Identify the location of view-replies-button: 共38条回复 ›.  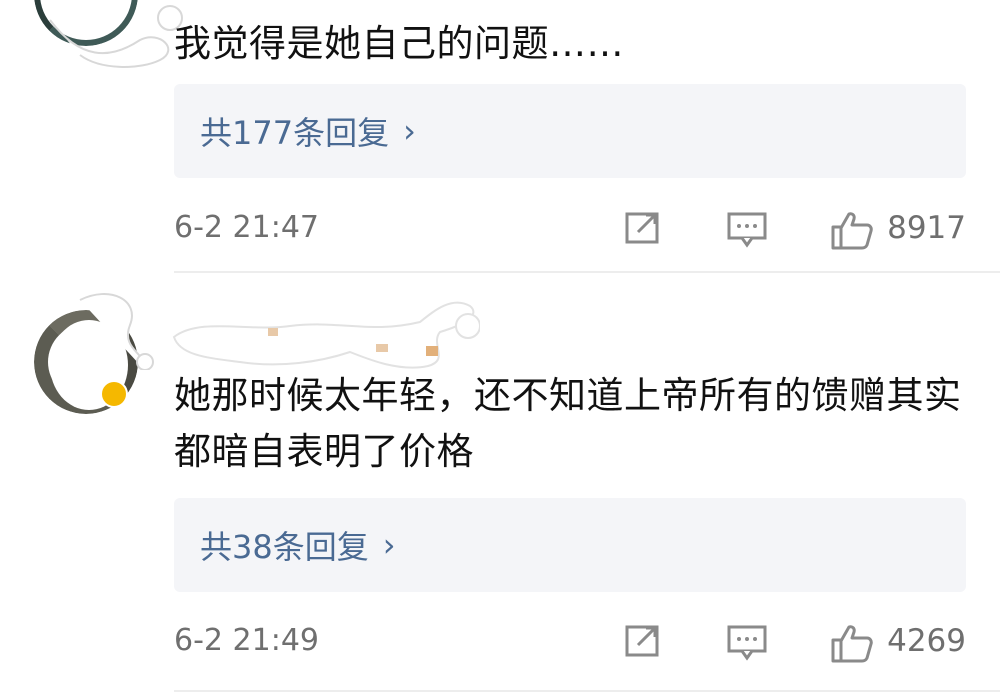
(570, 545).